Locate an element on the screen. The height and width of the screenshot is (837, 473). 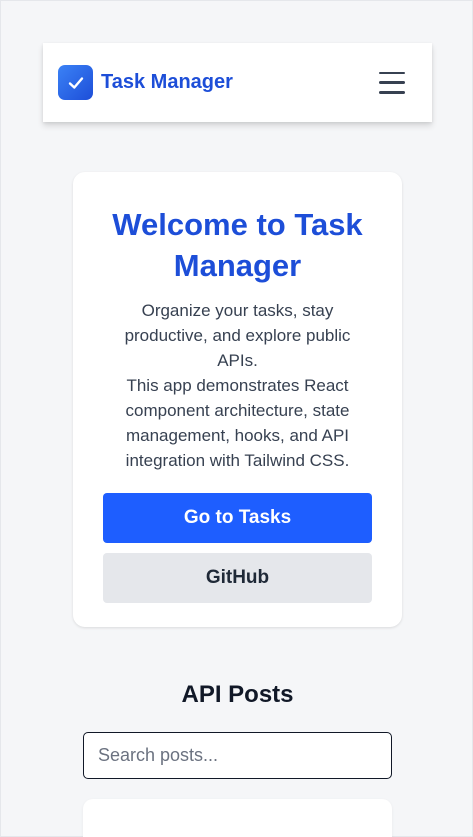
welcome-heading: Welcome to Task Manager is located at coordinates (237, 245).